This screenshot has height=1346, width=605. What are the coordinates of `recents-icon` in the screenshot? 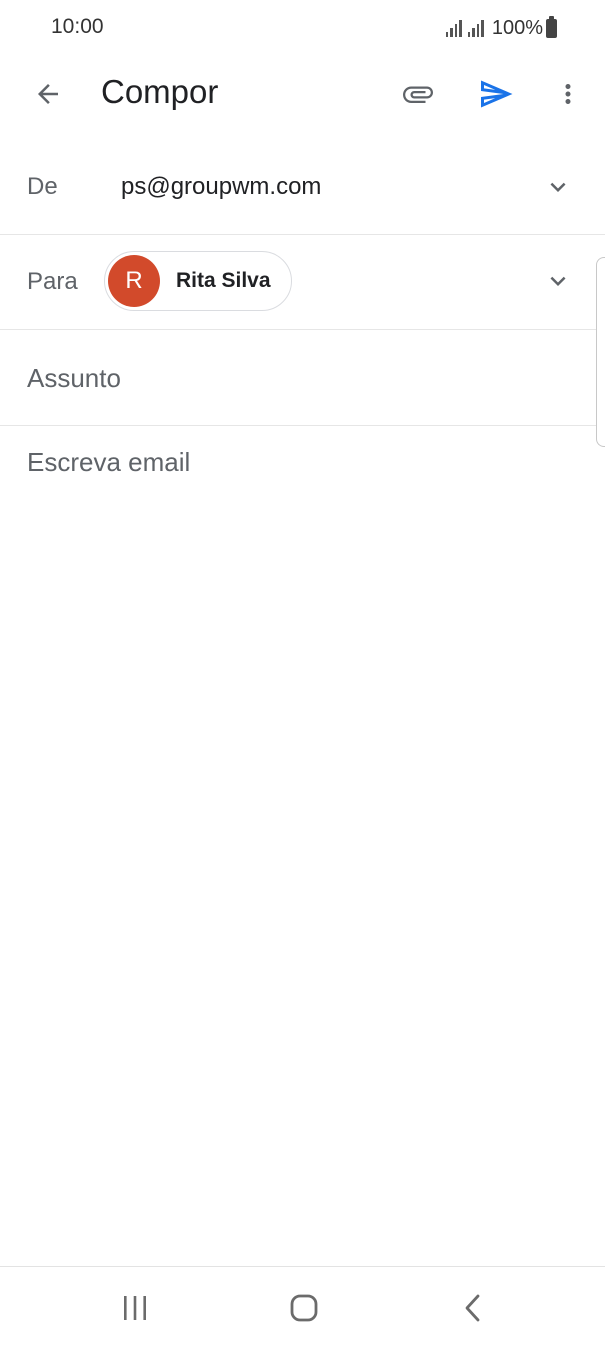 It's located at (135, 1308).